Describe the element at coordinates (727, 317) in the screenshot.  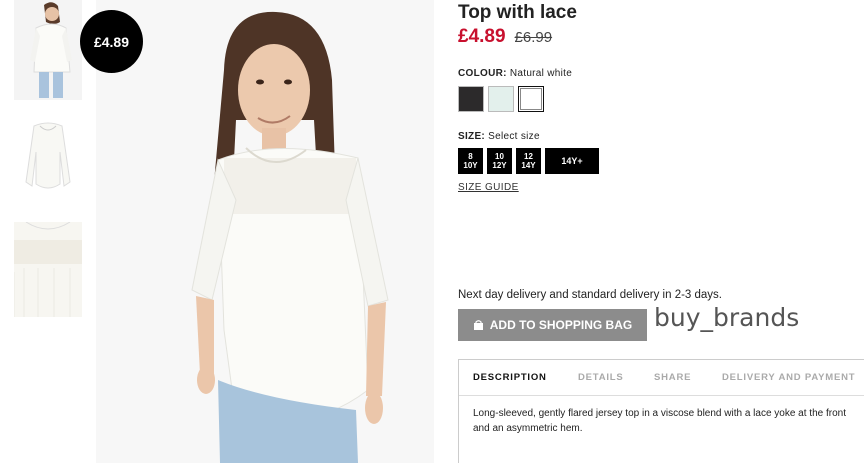
I see `watermark-text: buy_brands` at that location.